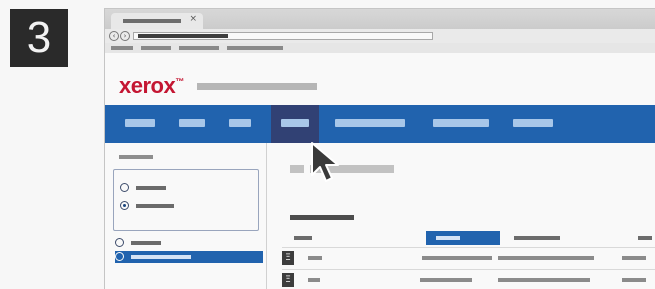 This screenshot has width=655, height=289. What do you see at coordinates (183, 36) in the screenshot?
I see `url-text-placeholder` at bounding box center [183, 36].